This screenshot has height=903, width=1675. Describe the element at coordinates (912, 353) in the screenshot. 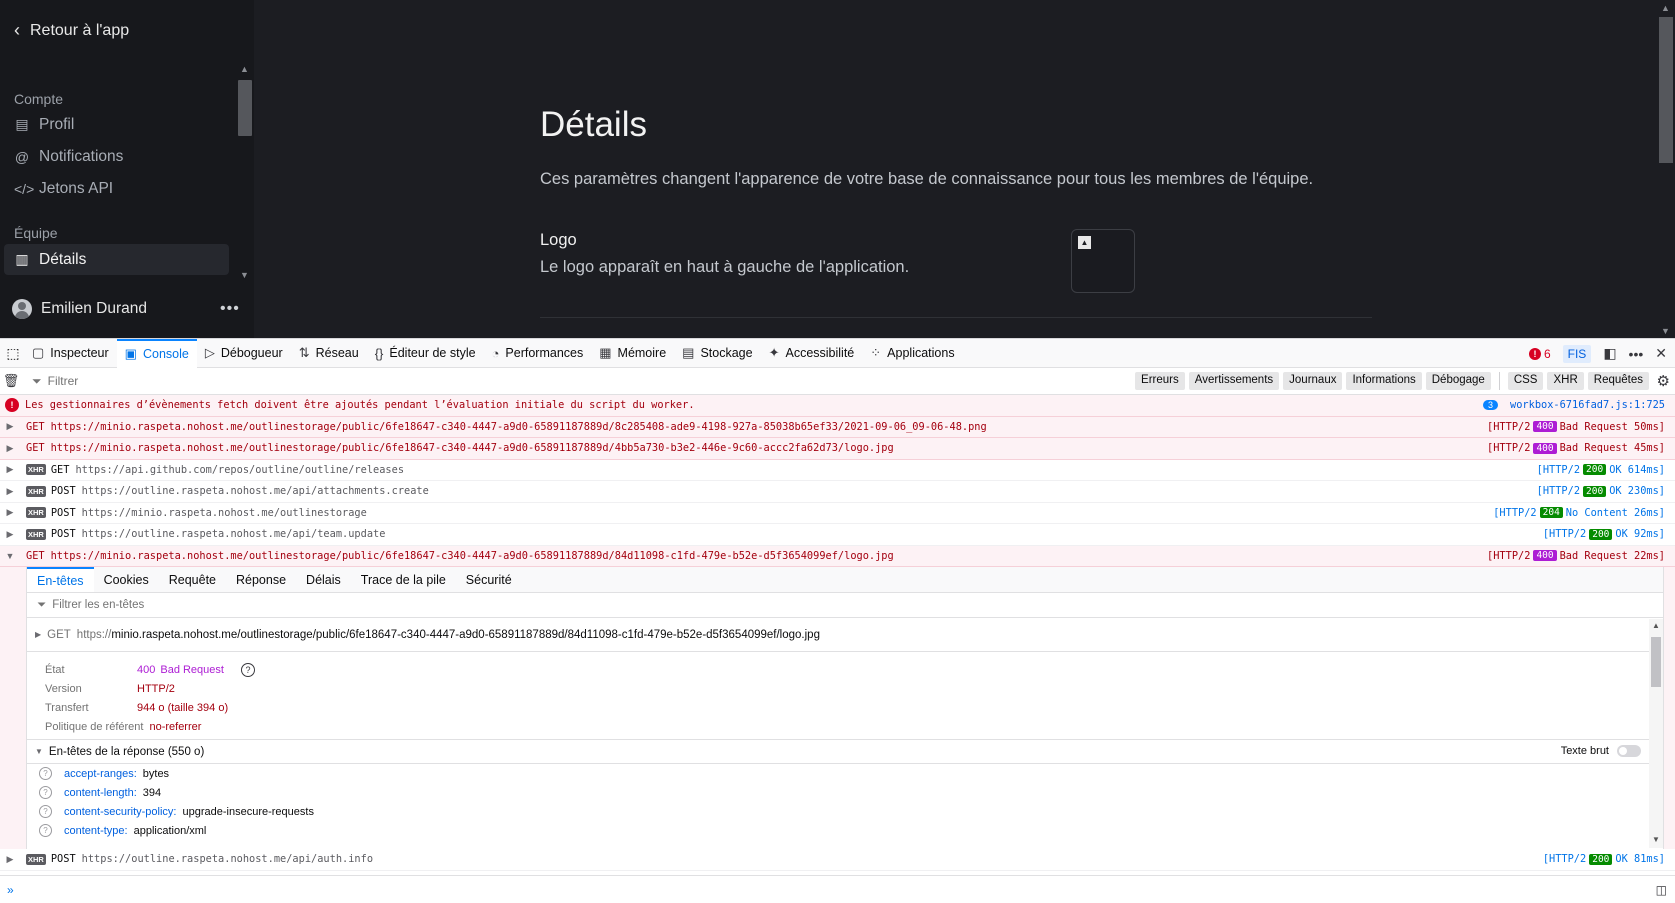

I see `tab-applications: ⁘ Applications` at that location.